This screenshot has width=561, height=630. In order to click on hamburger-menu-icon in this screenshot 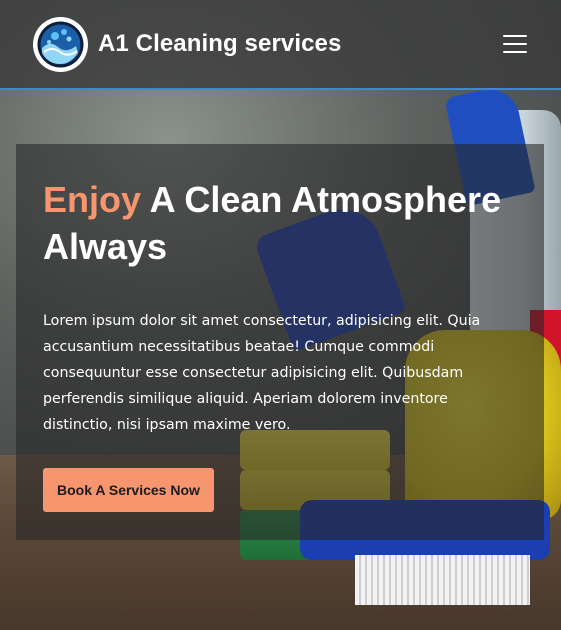, I will do `click(515, 44)`.